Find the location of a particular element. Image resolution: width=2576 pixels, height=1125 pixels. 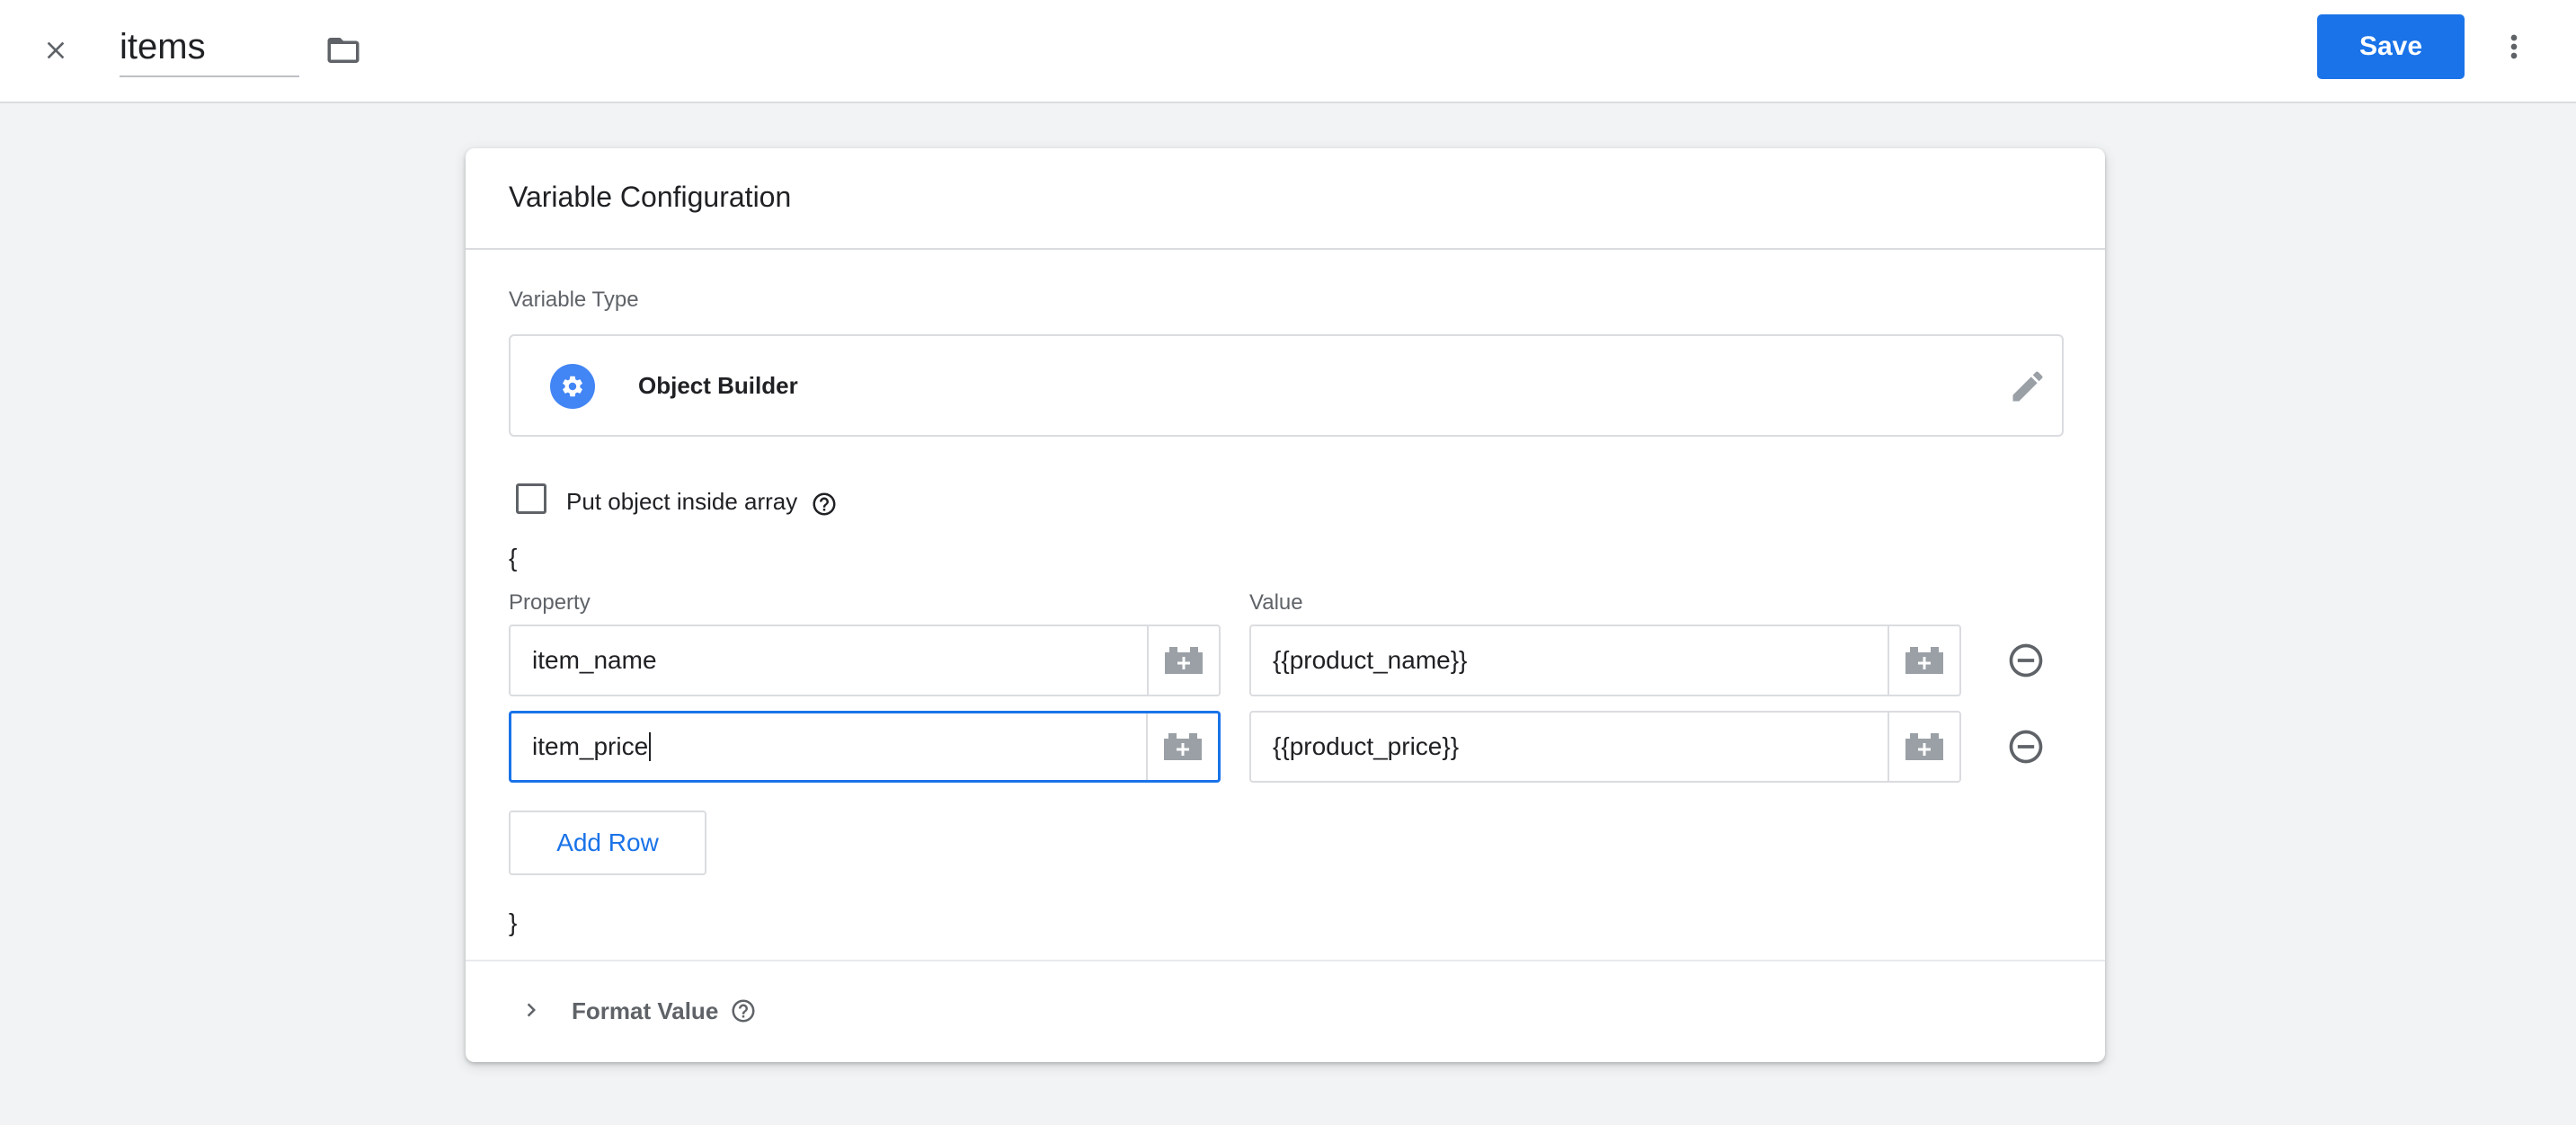

value-field: {{product_name}} is located at coordinates (1605, 660).